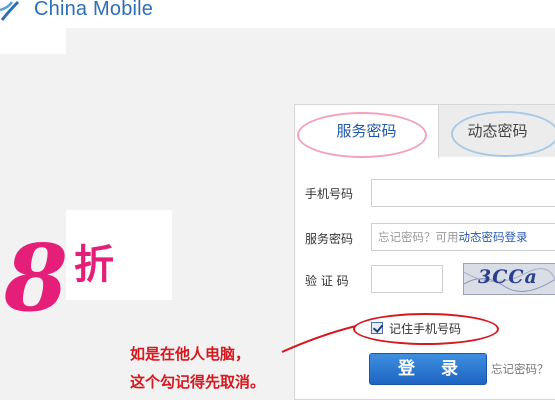 This screenshot has height=400, width=555. I want to click on dynamic-login-link: 动态密码登录, so click(493, 237).